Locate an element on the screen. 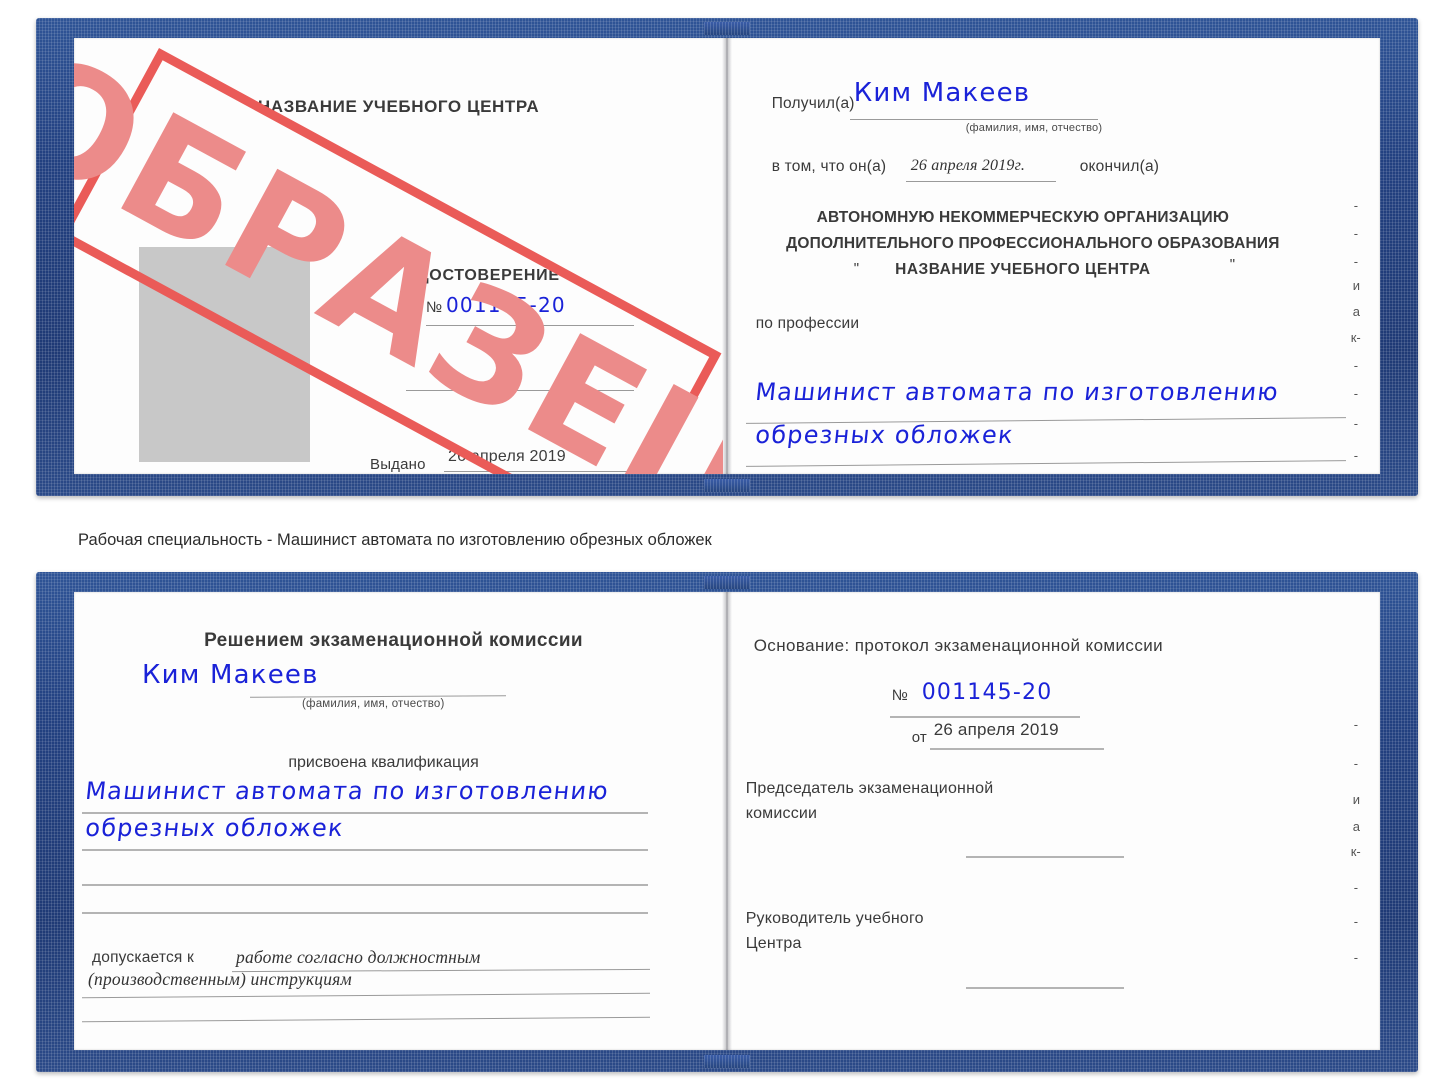 The width and height of the screenshot is (1448, 1085). profession-value-line-1: Машинист автомата по изготовлению is located at coordinates (1017, 392).